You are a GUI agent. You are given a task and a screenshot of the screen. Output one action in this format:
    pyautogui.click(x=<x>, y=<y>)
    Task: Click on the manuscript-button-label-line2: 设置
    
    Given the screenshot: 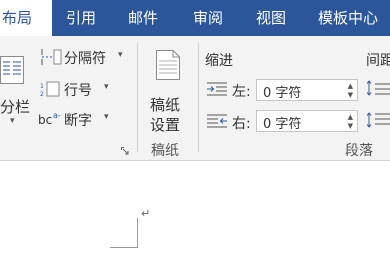 What is the action you would take?
    pyautogui.click(x=165, y=125)
    